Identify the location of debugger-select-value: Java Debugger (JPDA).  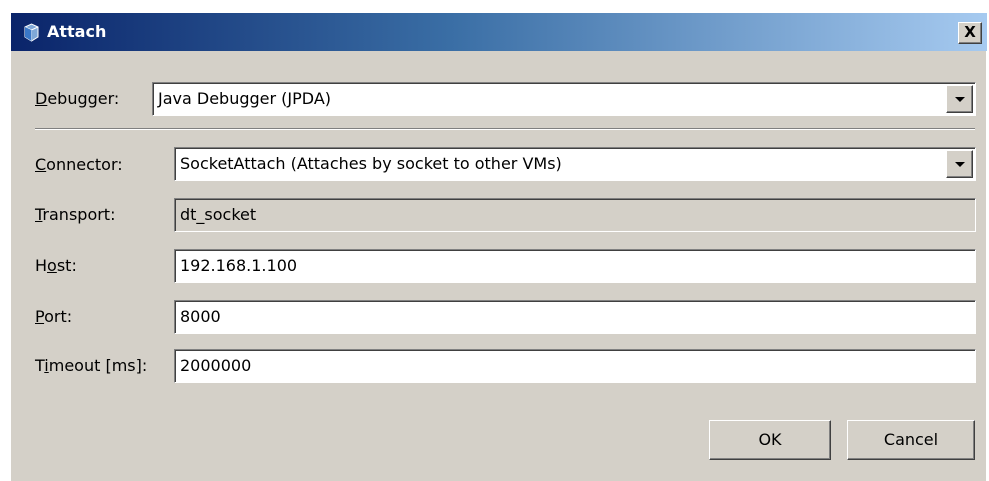
(244, 98).